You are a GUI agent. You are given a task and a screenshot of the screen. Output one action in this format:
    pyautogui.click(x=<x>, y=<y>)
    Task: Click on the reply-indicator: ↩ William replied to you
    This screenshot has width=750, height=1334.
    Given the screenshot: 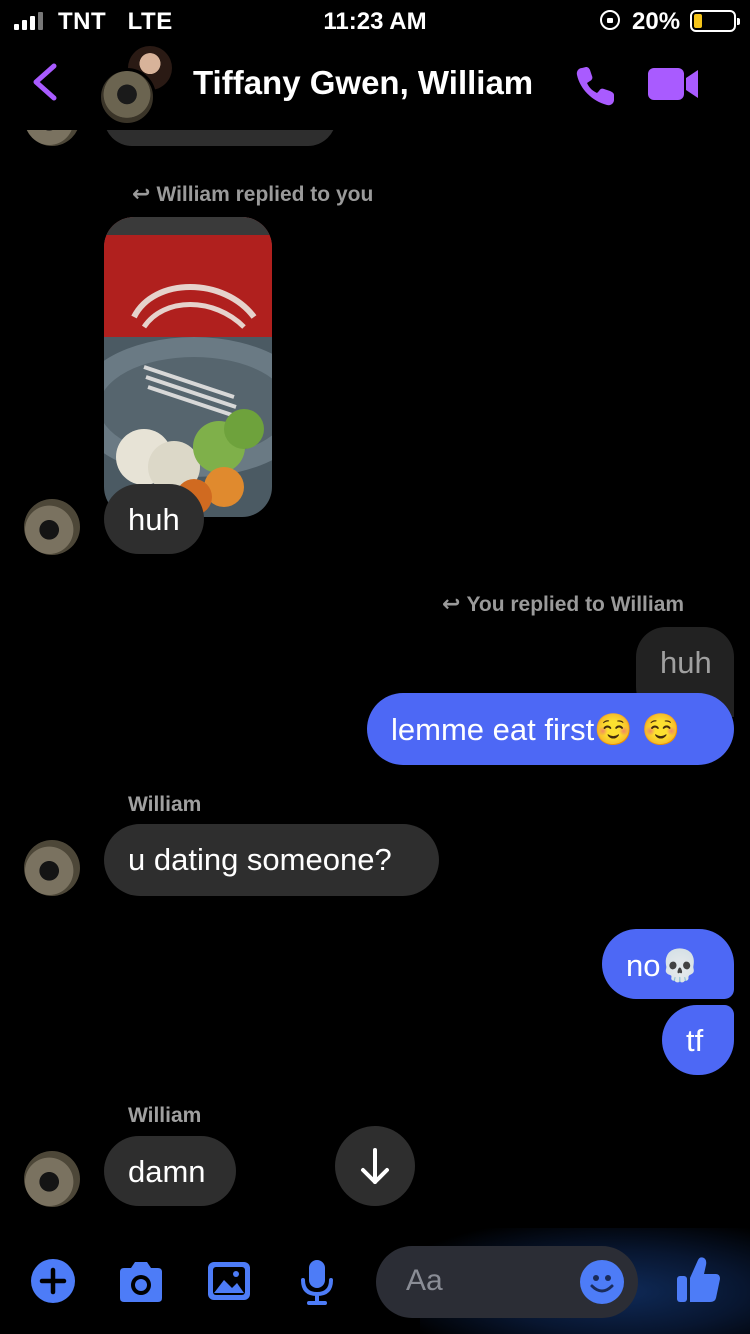 What is the action you would take?
    pyautogui.click(x=253, y=193)
    